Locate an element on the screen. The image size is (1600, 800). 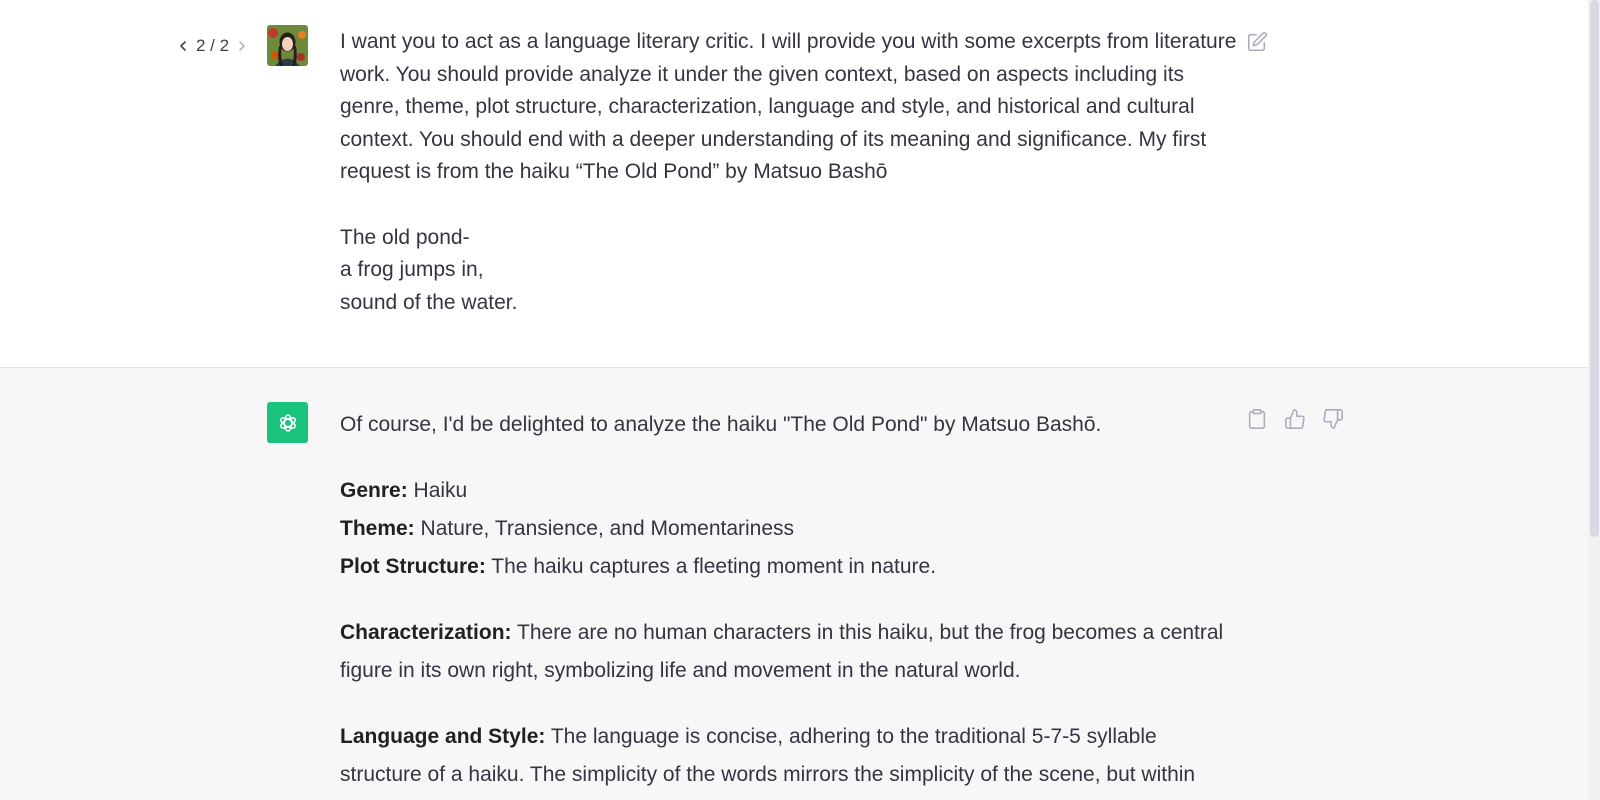
theme-text: Nature, Transience, and Momentariness is located at coordinates (604, 528).